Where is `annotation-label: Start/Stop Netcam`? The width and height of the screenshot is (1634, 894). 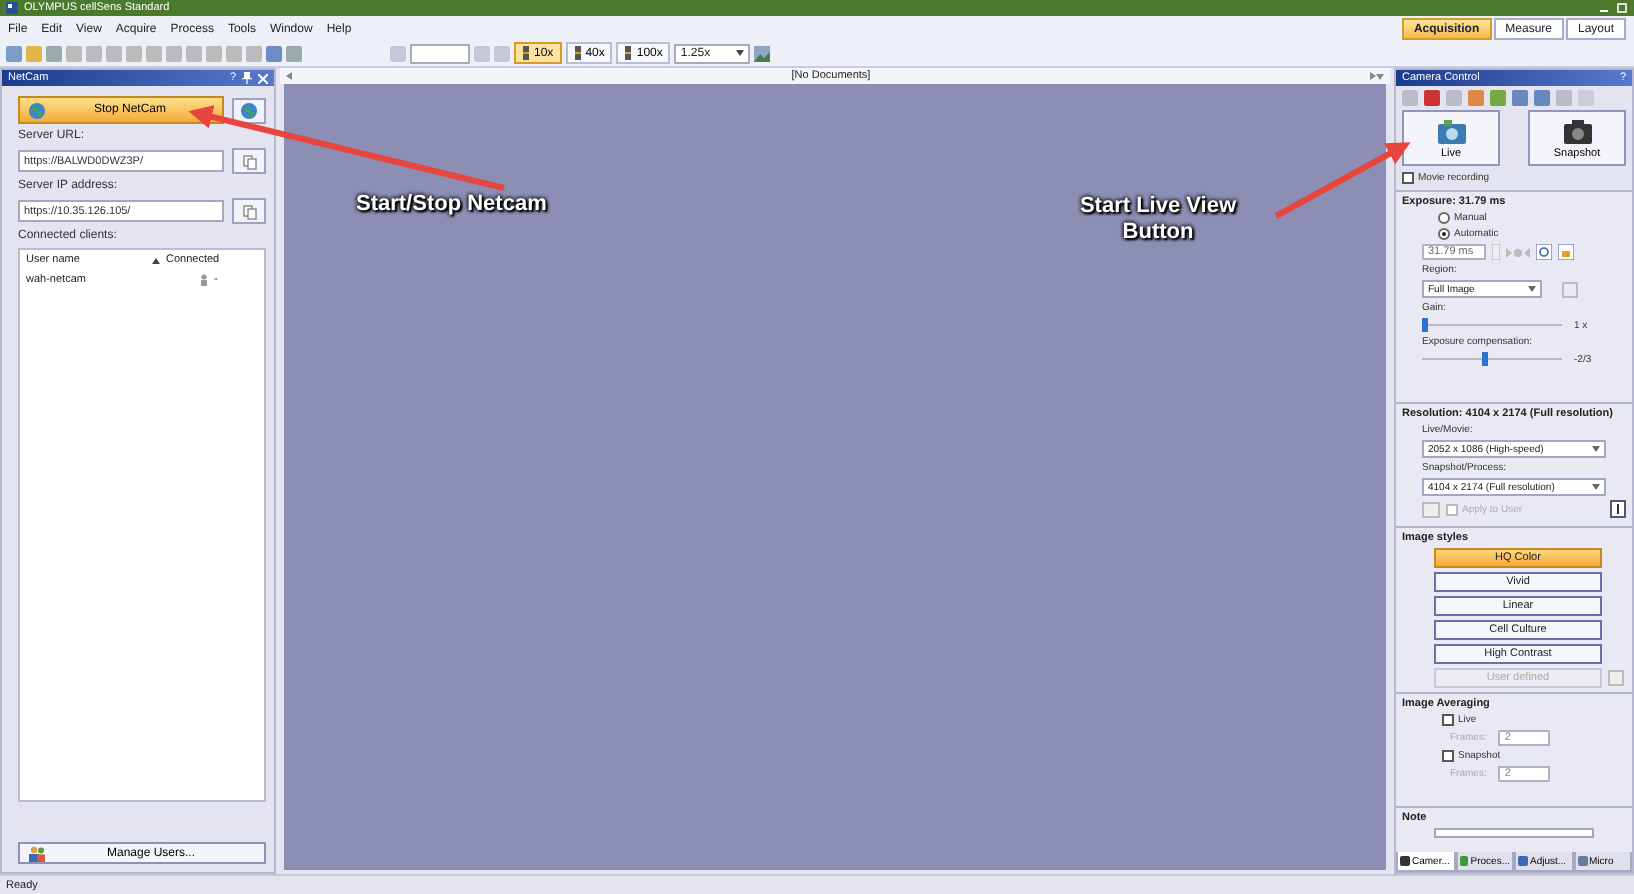 annotation-label: Start/Stop Netcam is located at coordinates (451, 205).